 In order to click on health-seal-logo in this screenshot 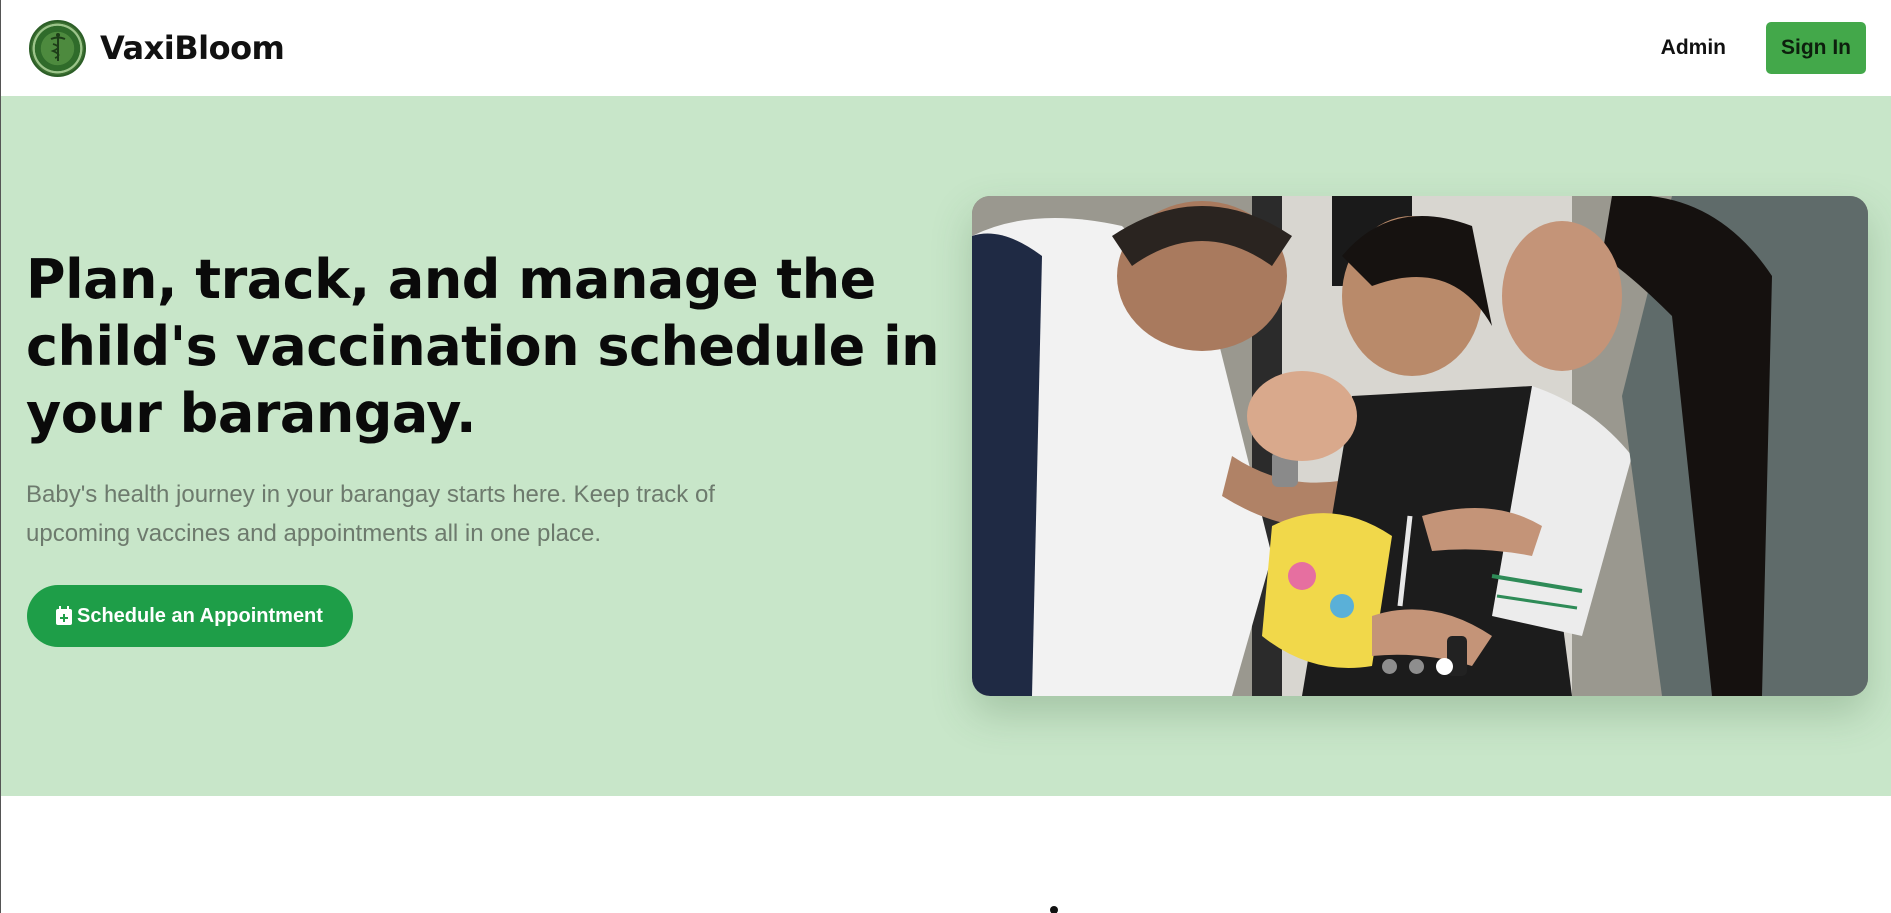, I will do `click(57, 48)`.